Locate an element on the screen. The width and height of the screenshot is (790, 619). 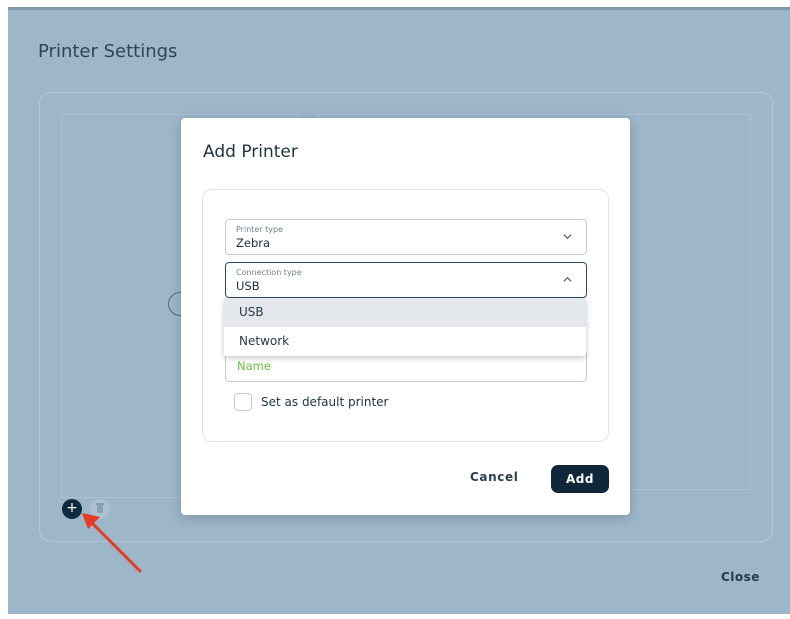
chevron-up-icon is located at coordinates (567, 279).